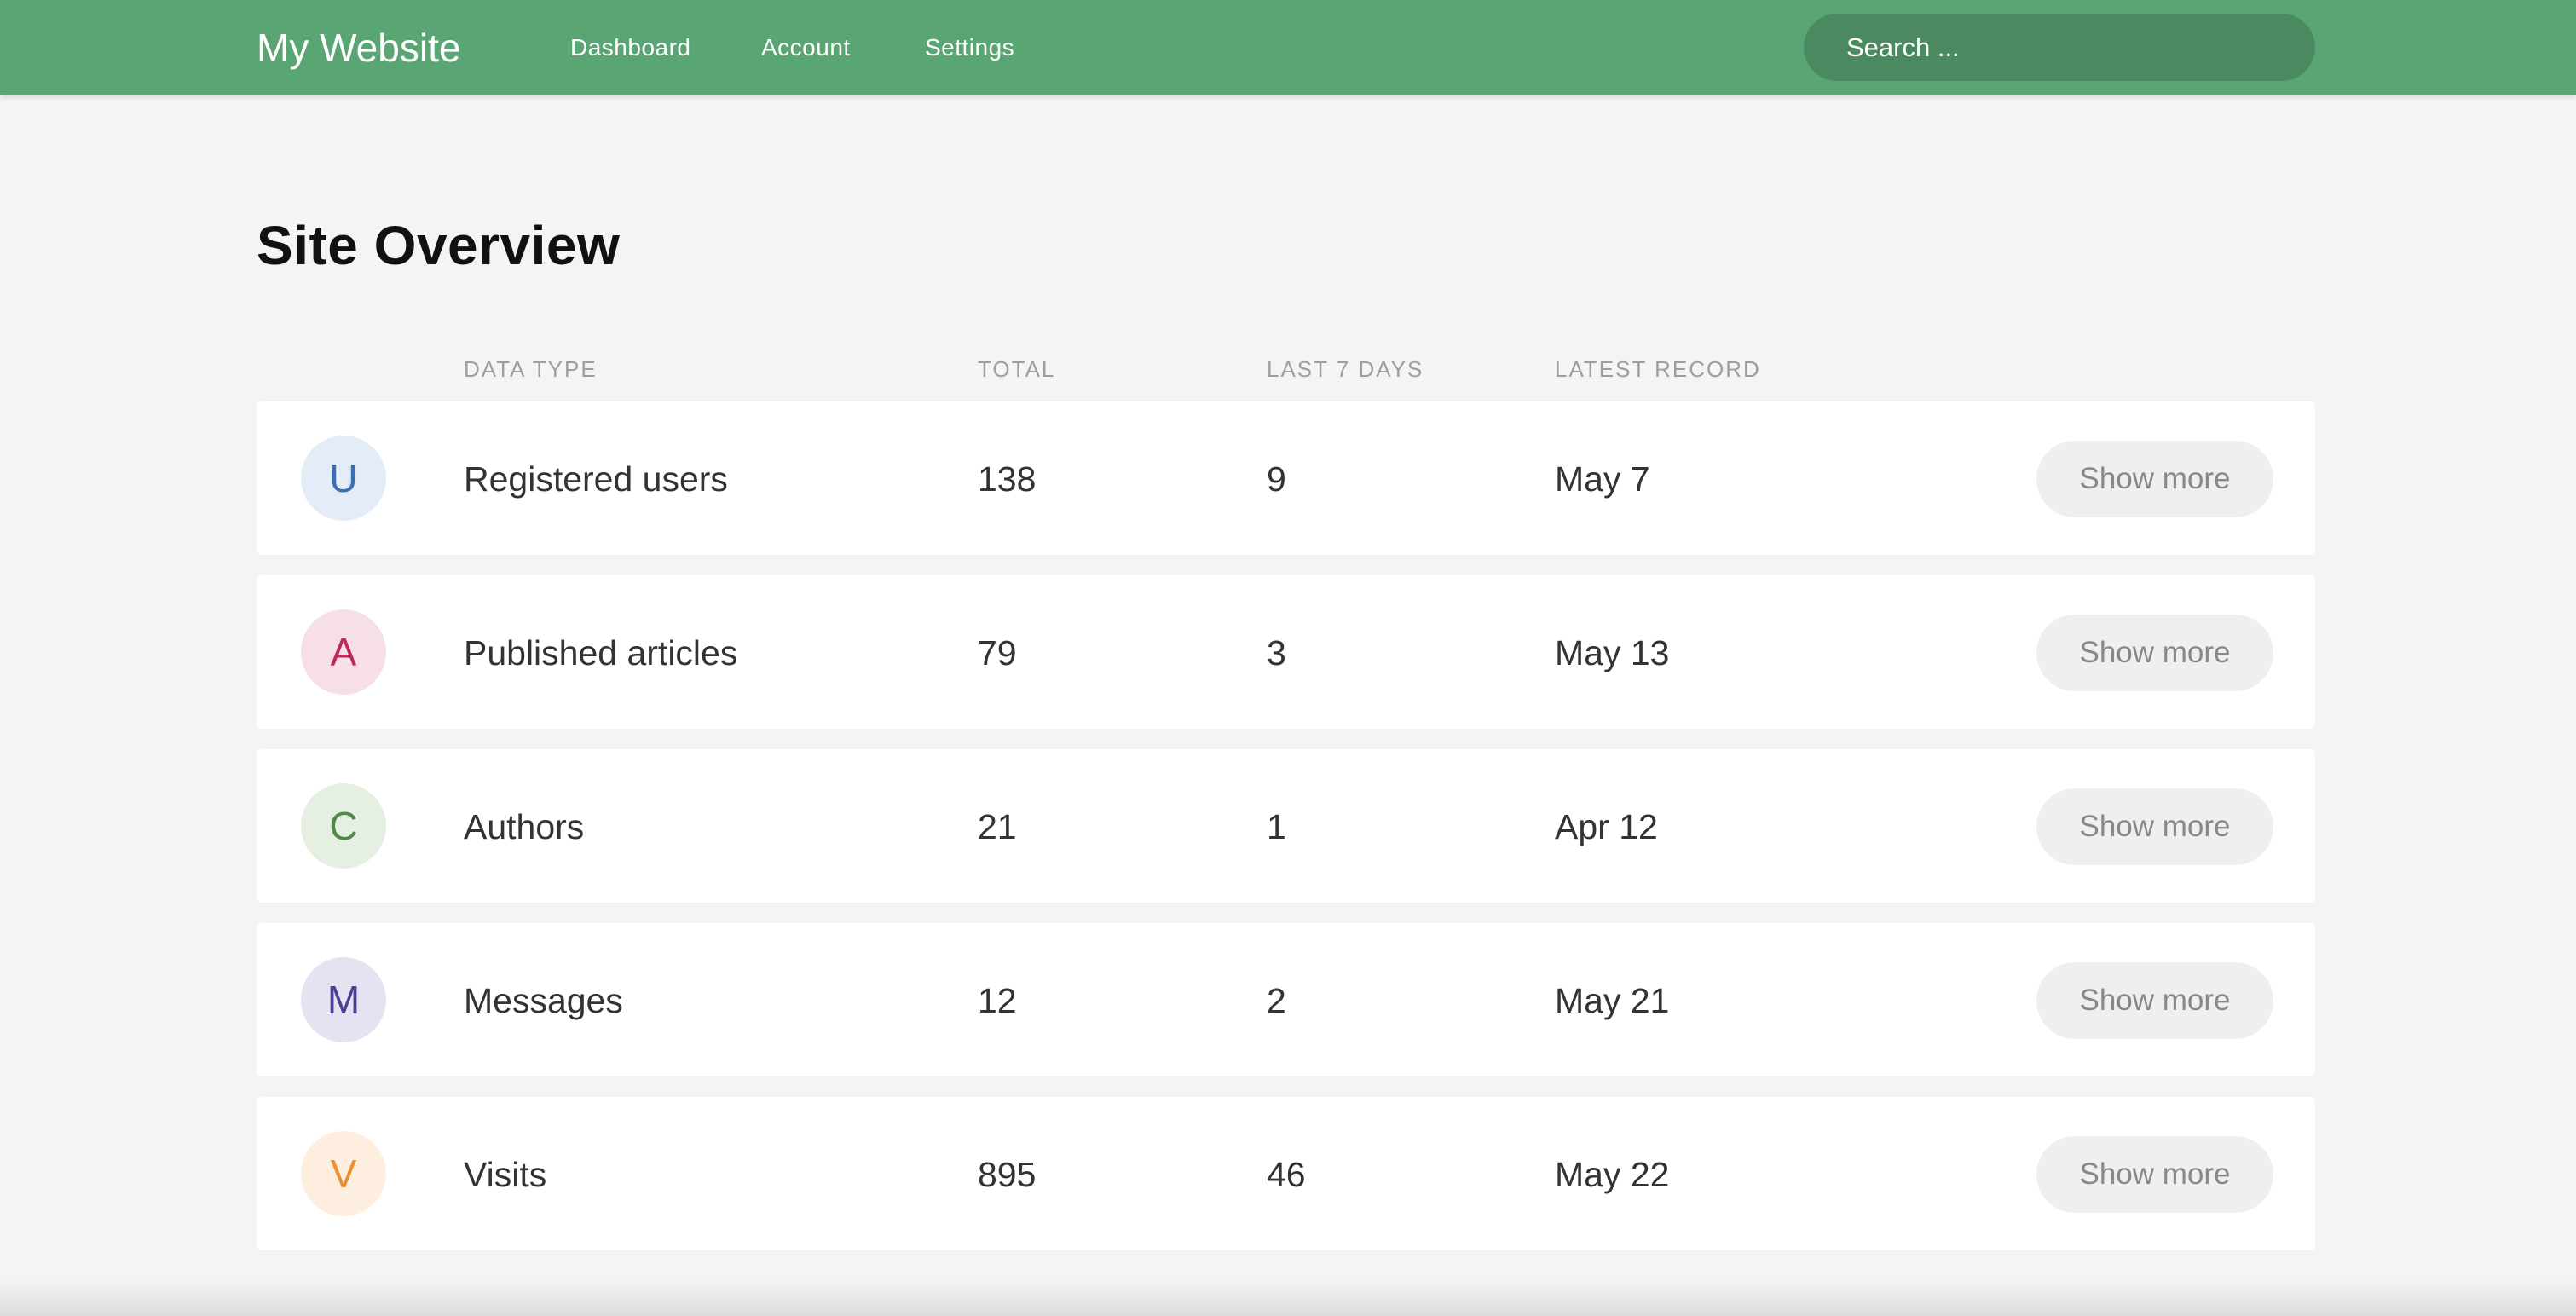  Describe the element at coordinates (1017, 369) in the screenshot. I see `column-header-total: TOTAL` at that location.